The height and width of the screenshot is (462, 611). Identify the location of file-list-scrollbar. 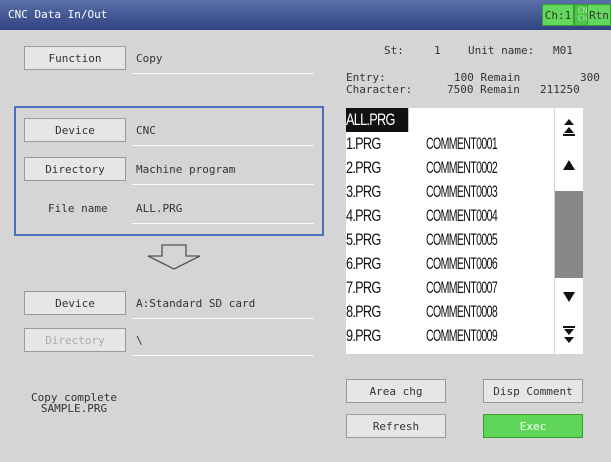
(569, 231).